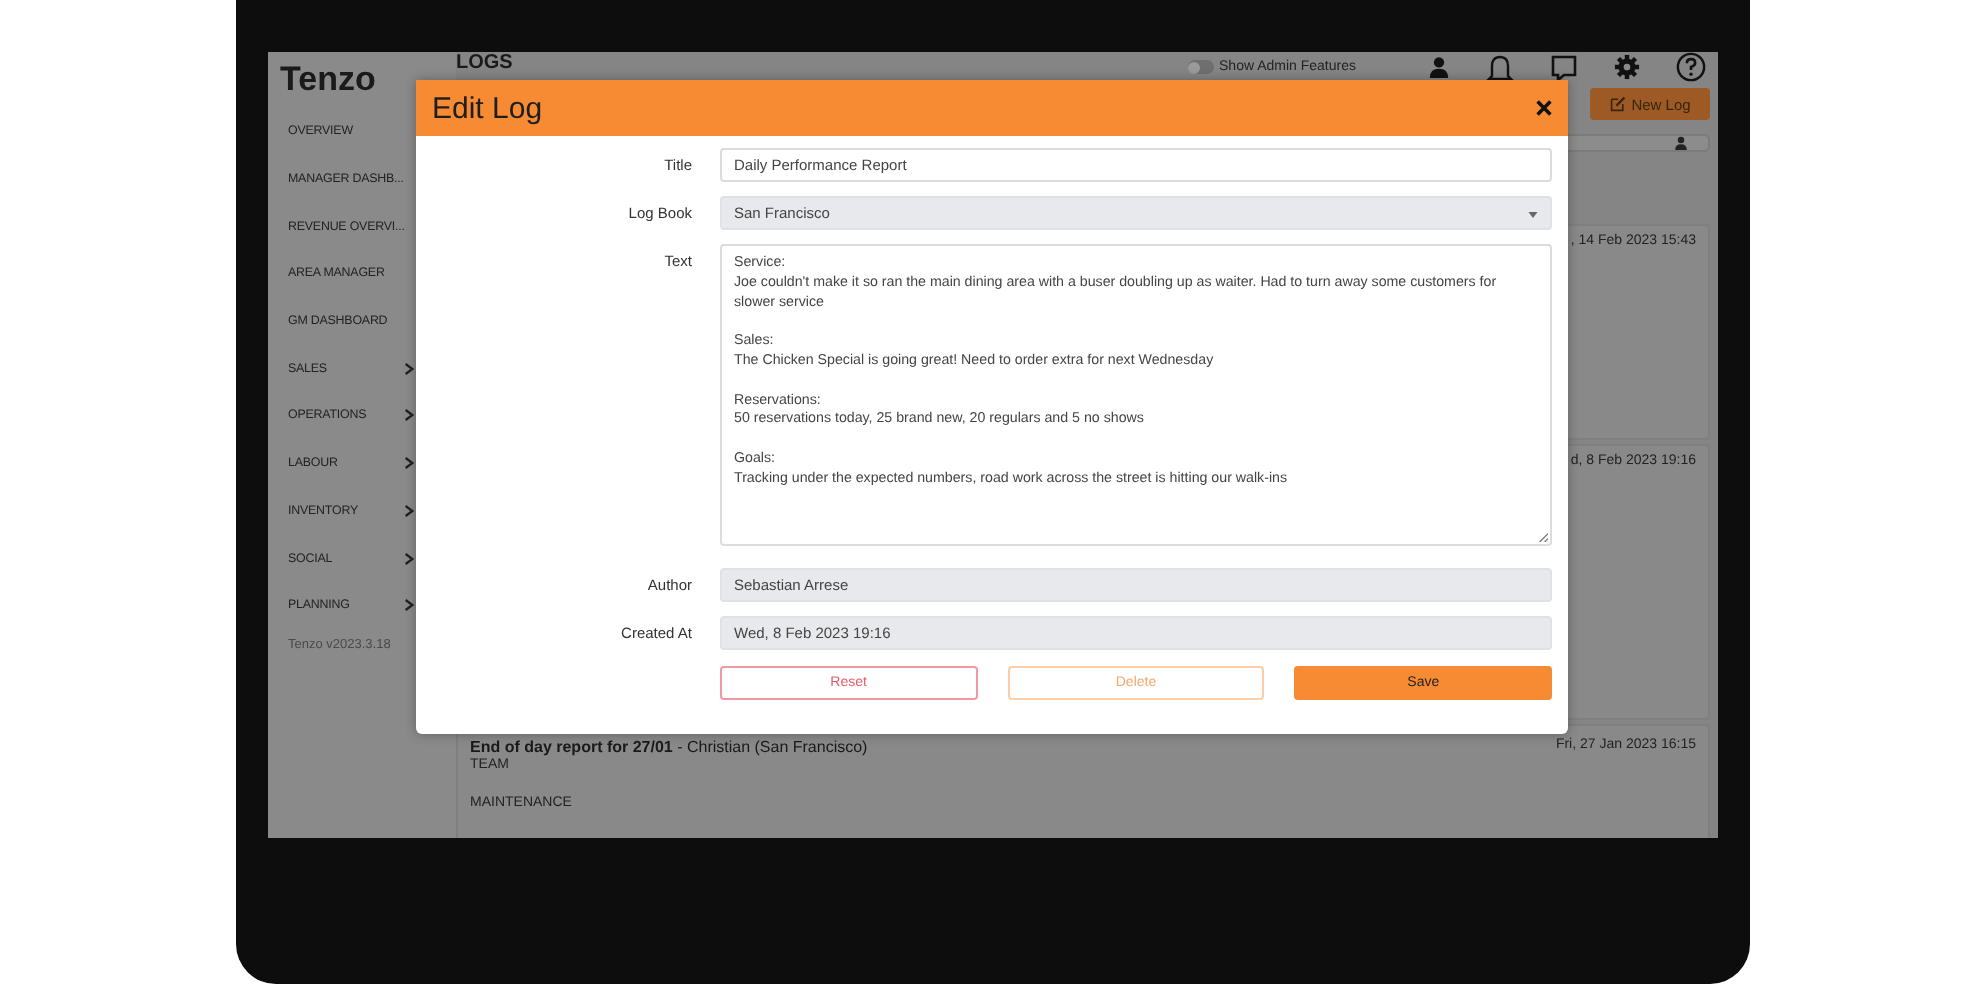 The image size is (1970, 984). Describe the element at coordinates (1691, 67) in the screenshot. I see `help-icon` at that location.